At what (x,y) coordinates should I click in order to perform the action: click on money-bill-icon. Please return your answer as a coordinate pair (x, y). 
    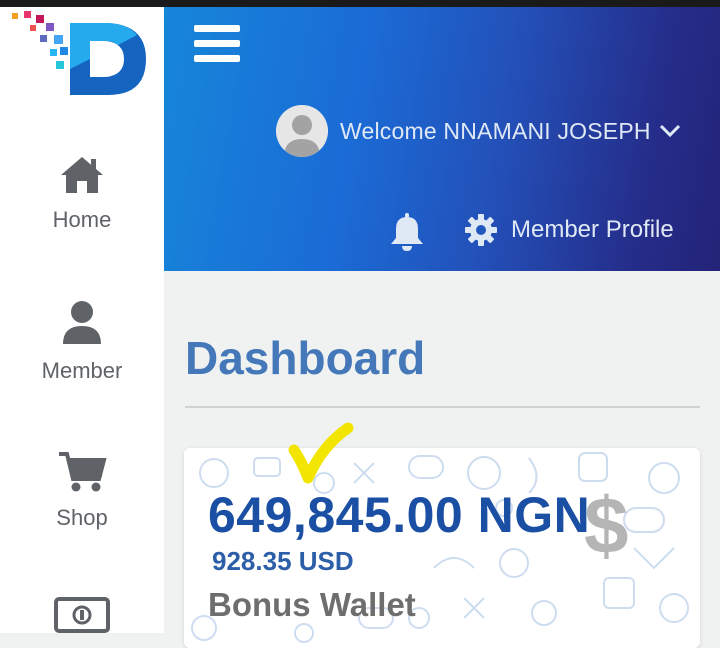
    Looking at the image, I should click on (82, 615).